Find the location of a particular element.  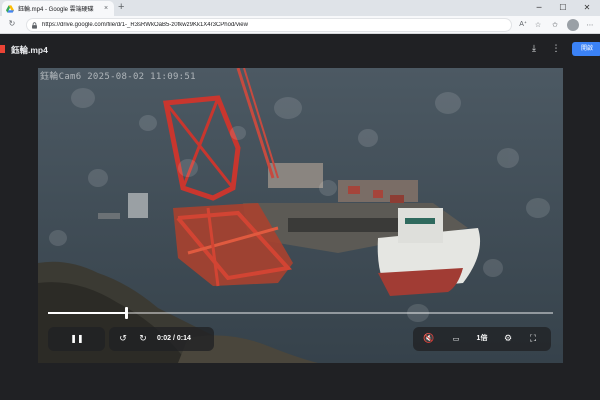

playback-speed-button: 1倍 is located at coordinates (482, 339).